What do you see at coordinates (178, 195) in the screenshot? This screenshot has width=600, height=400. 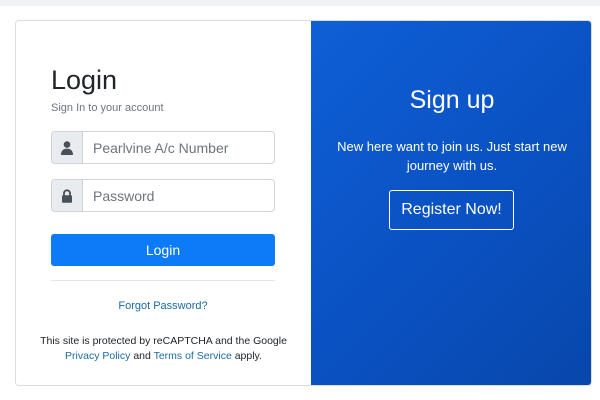 I see `password-input` at bounding box center [178, 195].